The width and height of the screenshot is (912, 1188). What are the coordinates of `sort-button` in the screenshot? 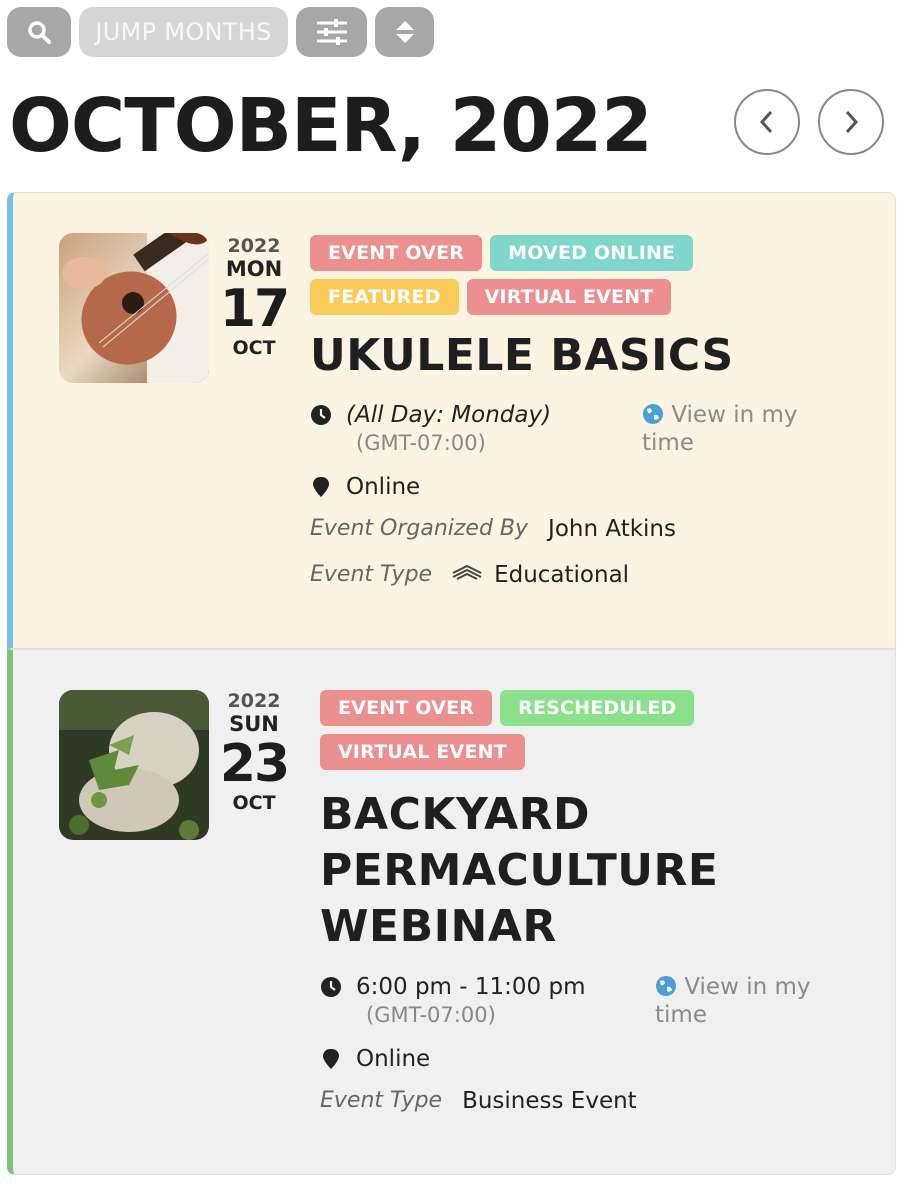 It's located at (404, 32).